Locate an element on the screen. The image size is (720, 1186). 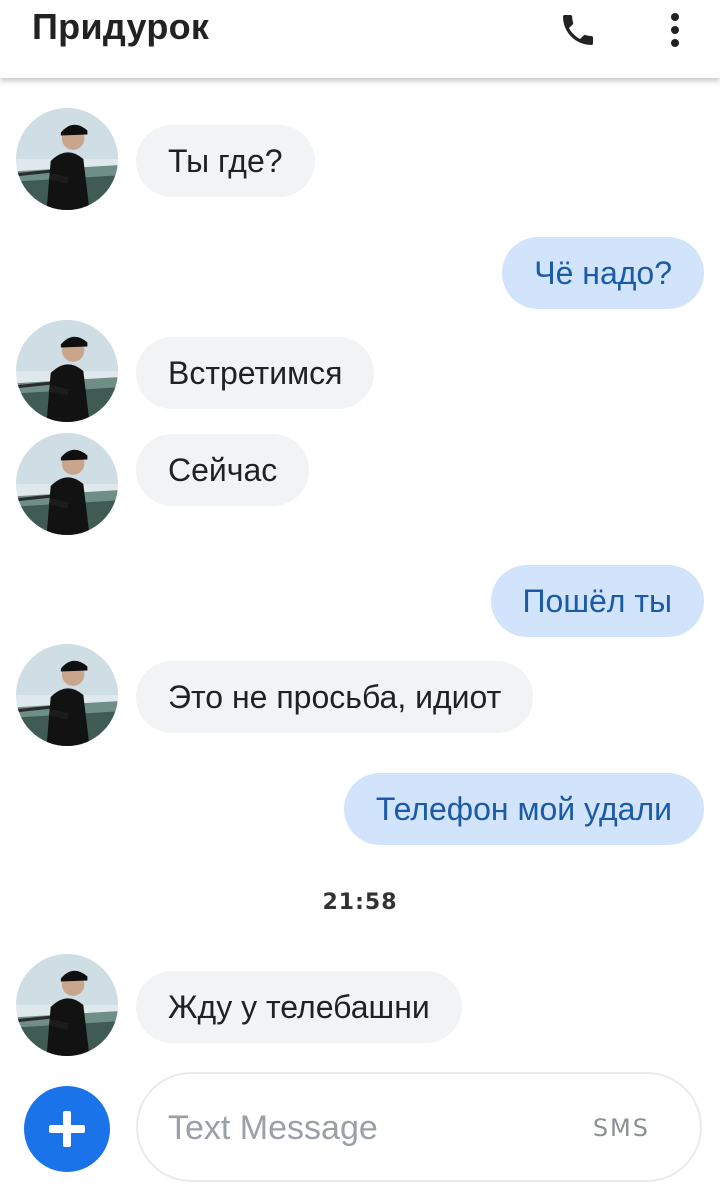
more-vert-icon is located at coordinates (675, 30).